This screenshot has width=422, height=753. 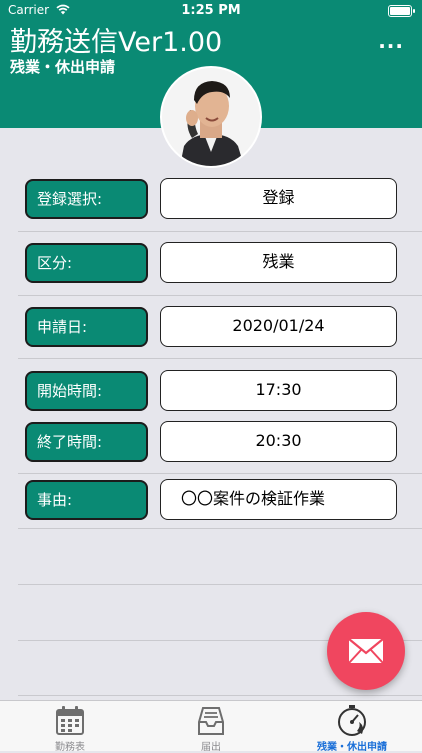 What do you see at coordinates (63, 67) in the screenshot?
I see `page-subtitle: 残業・休出申請` at bounding box center [63, 67].